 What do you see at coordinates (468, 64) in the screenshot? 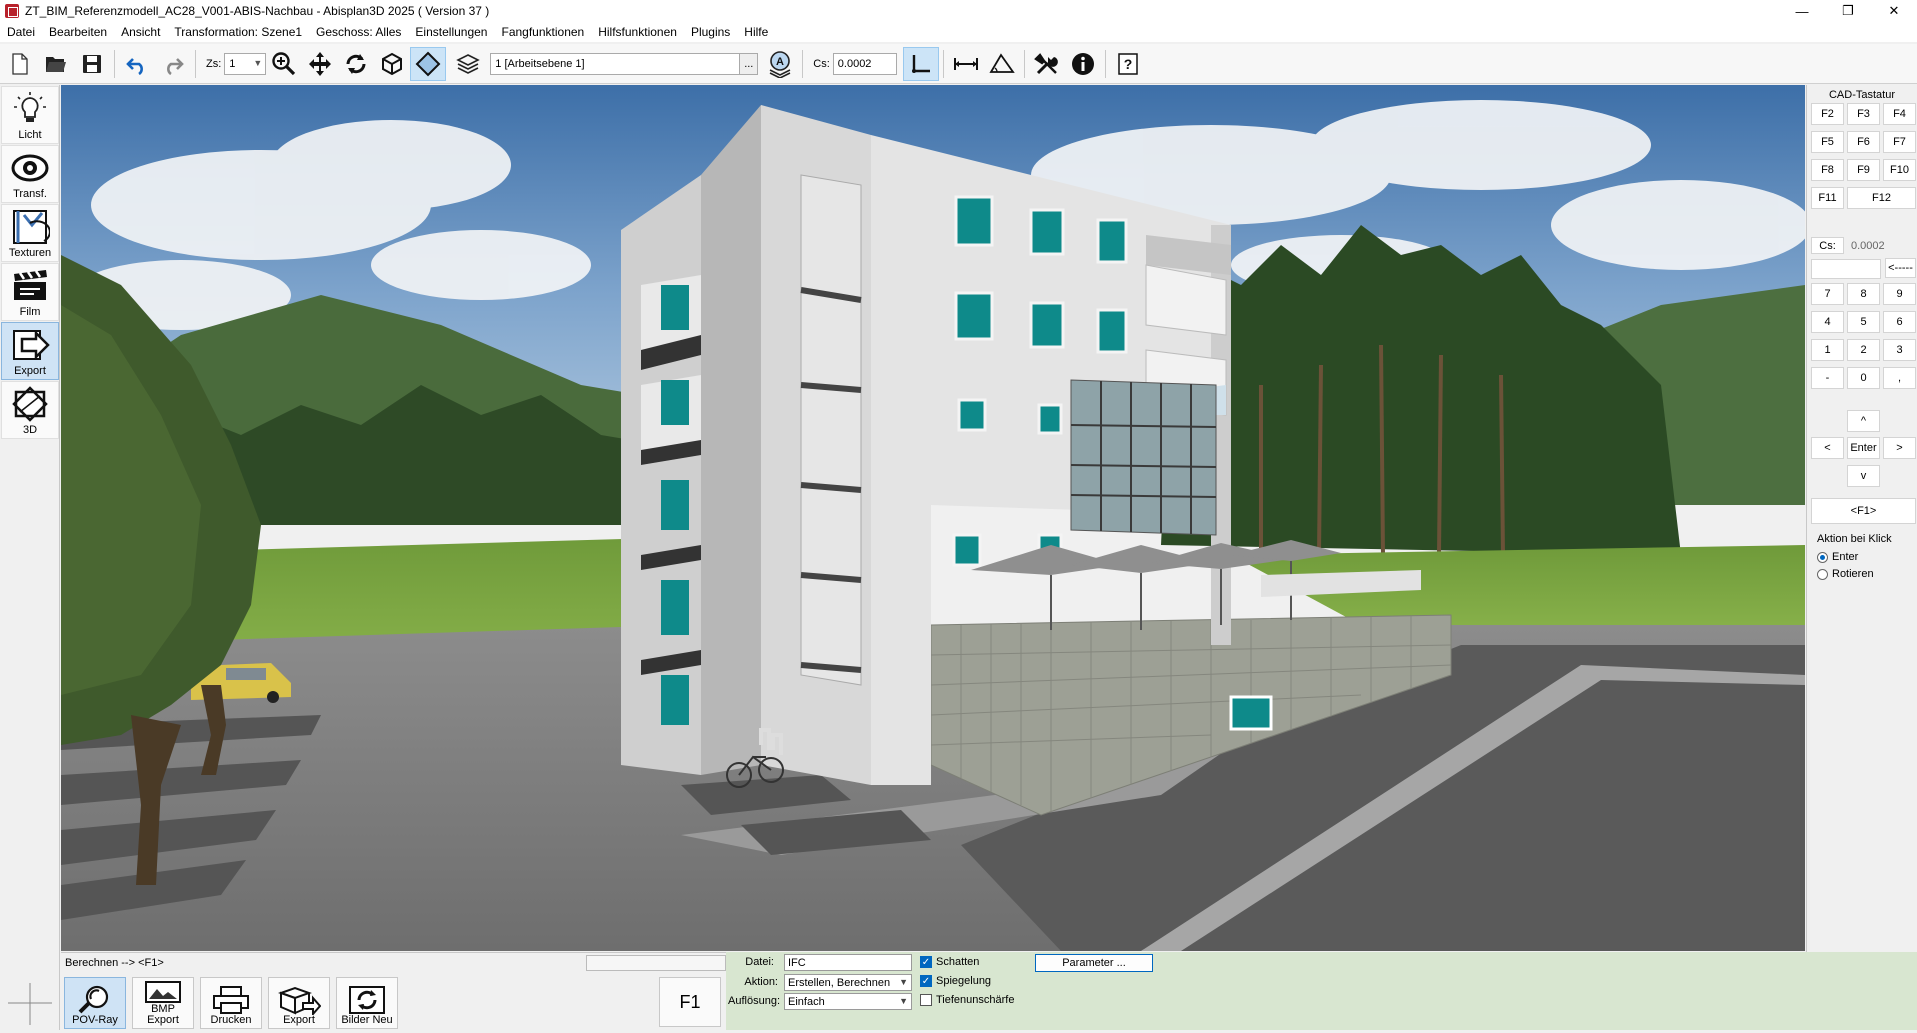
I see `layers-button` at bounding box center [468, 64].